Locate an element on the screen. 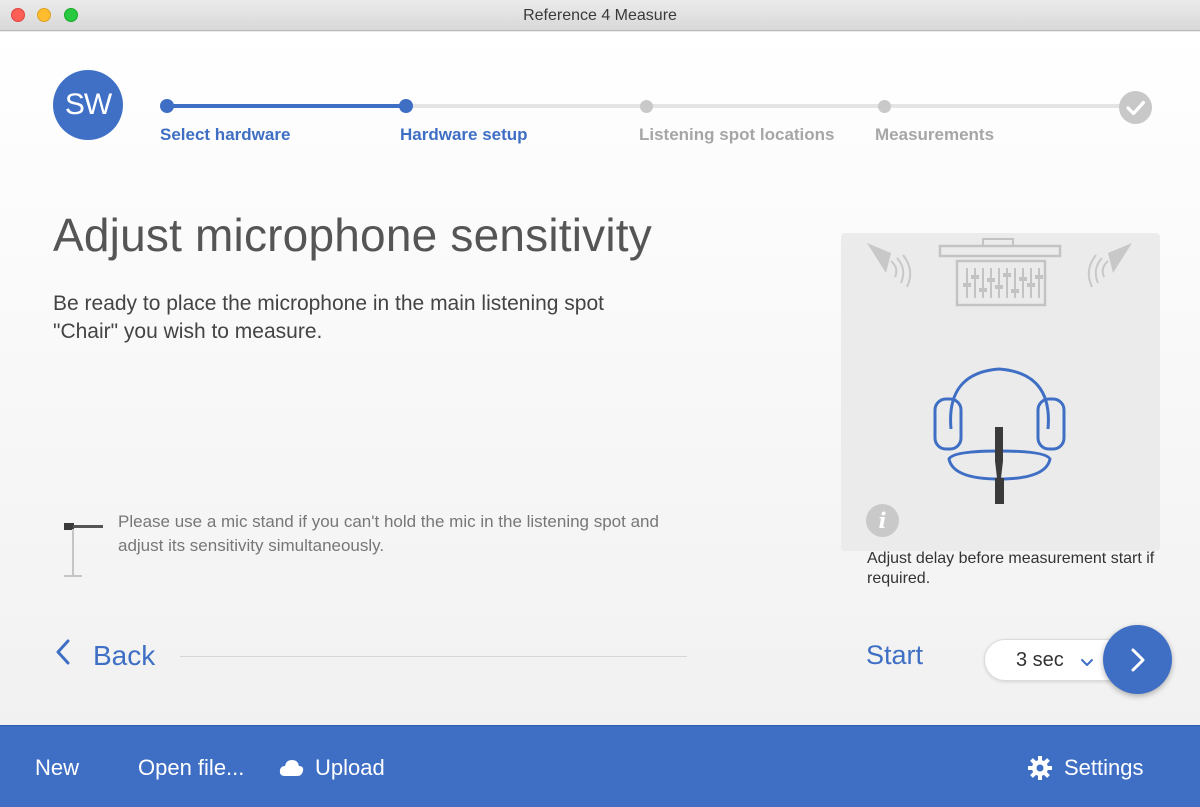 This screenshot has width=1200, height=807. new-button: New is located at coordinates (57, 768).